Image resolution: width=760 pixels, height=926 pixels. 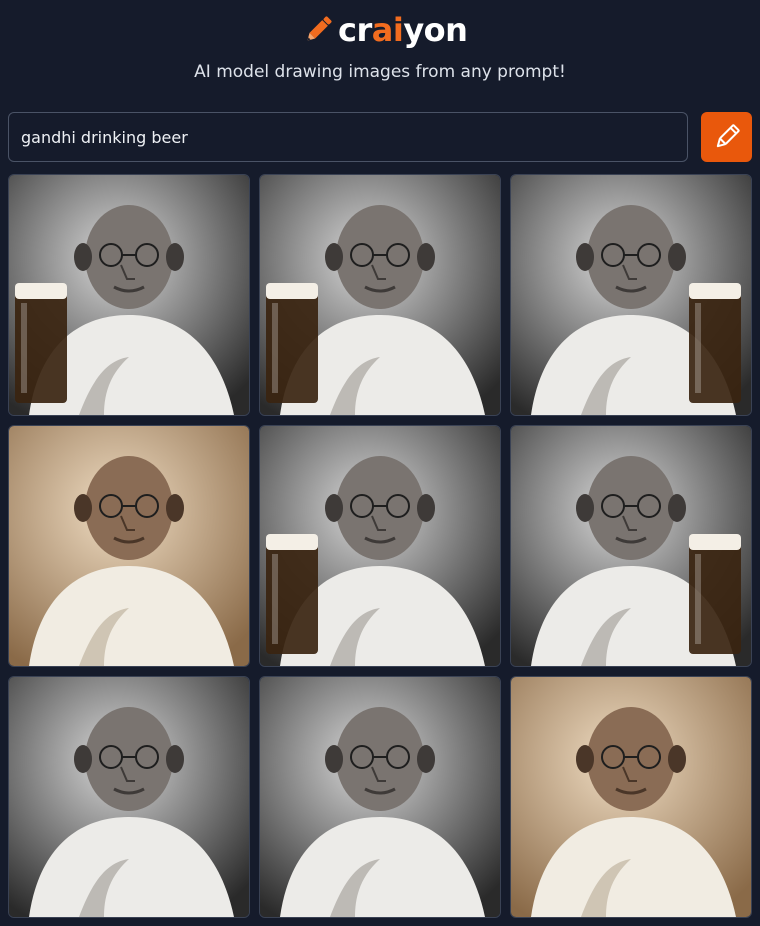 What do you see at coordinates (380, 72) in the screenshot?
I see `tagline: AI model drawing images from any prompt!` at bounding box center [380, 72].